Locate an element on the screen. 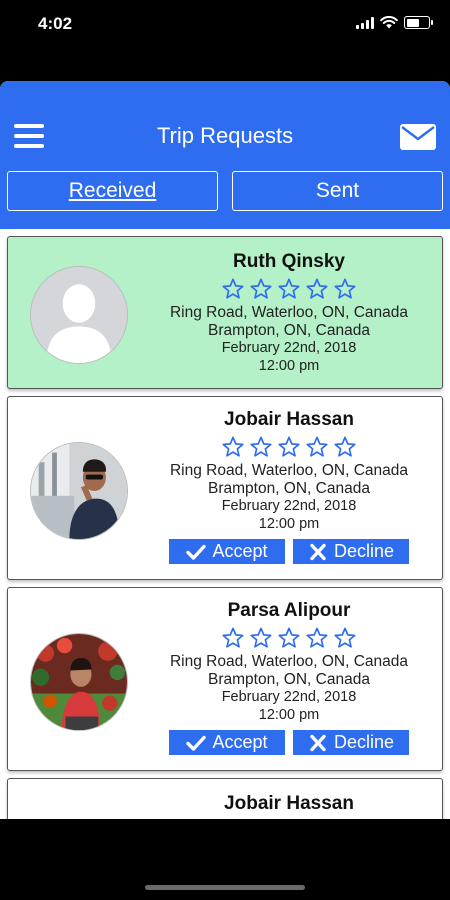 The width and height of the screenshot is (450, 900). status-icons is located at coordinates (394, 22).